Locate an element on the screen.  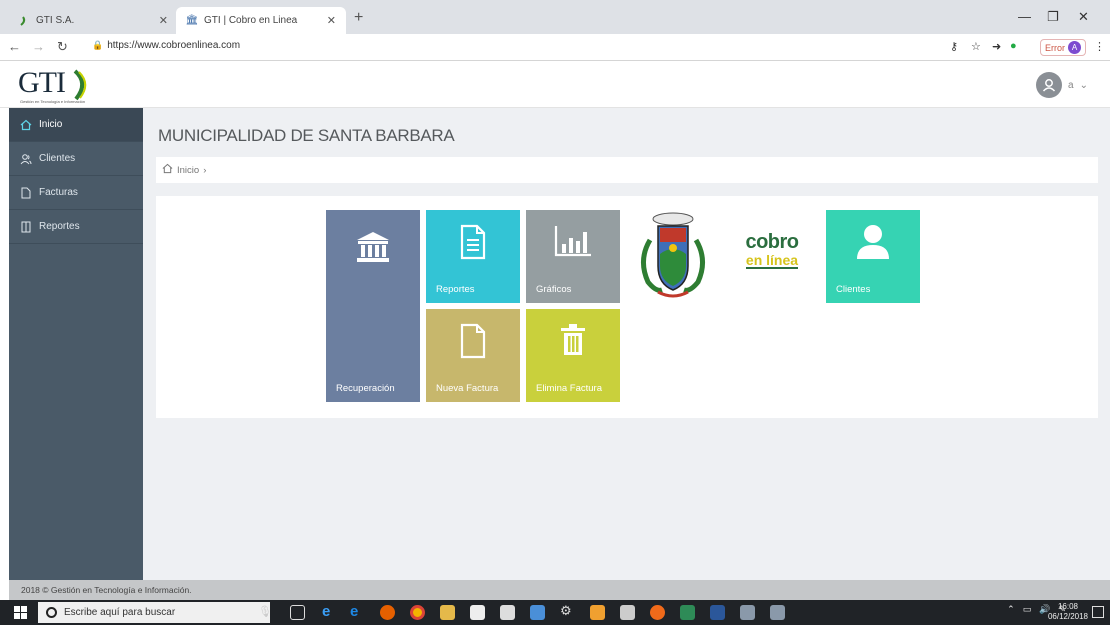
outlook-icon is located at coordinates (597, 612).